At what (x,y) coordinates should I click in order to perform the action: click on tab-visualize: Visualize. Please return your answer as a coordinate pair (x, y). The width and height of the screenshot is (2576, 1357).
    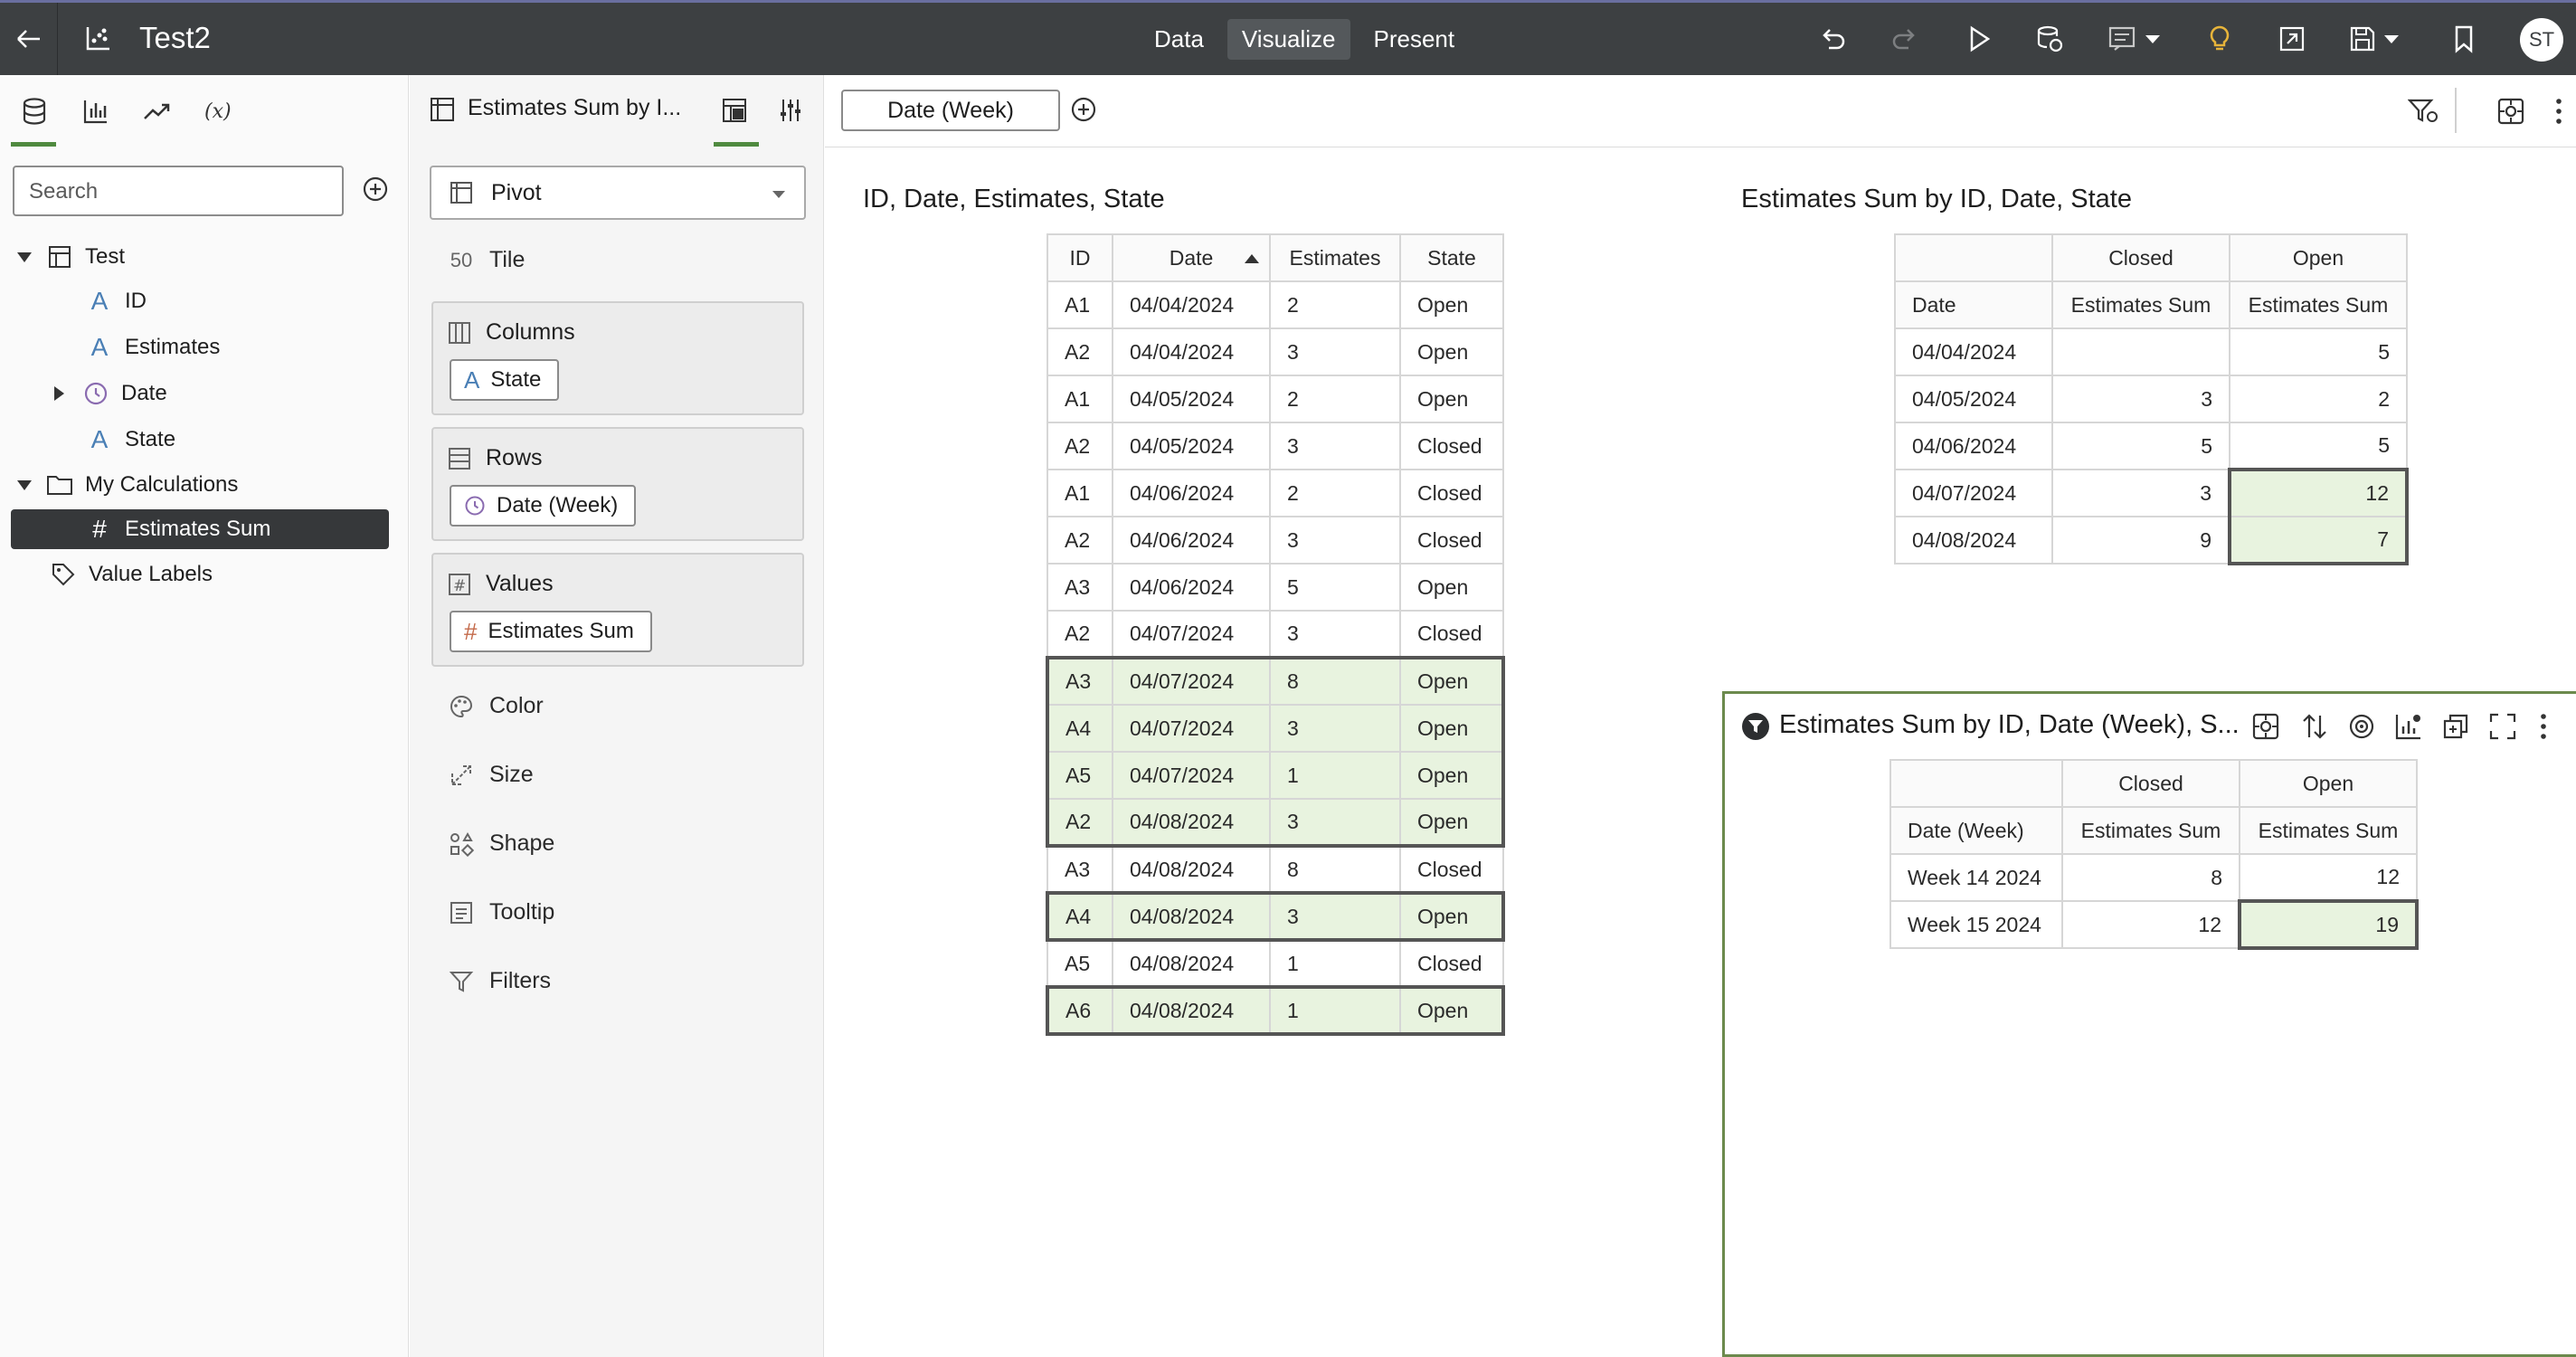
    Looking at the image, I should click on (1288, 39).